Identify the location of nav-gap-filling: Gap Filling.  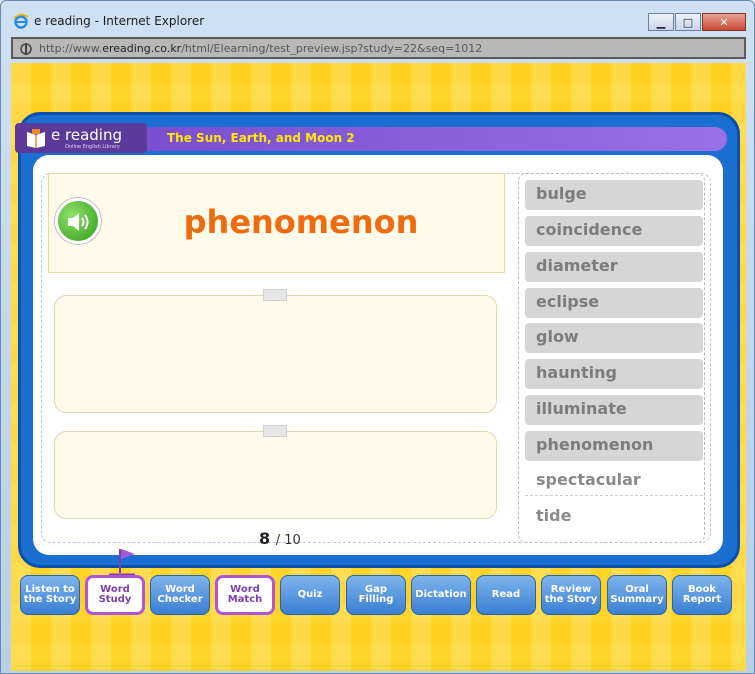
(376, 595).